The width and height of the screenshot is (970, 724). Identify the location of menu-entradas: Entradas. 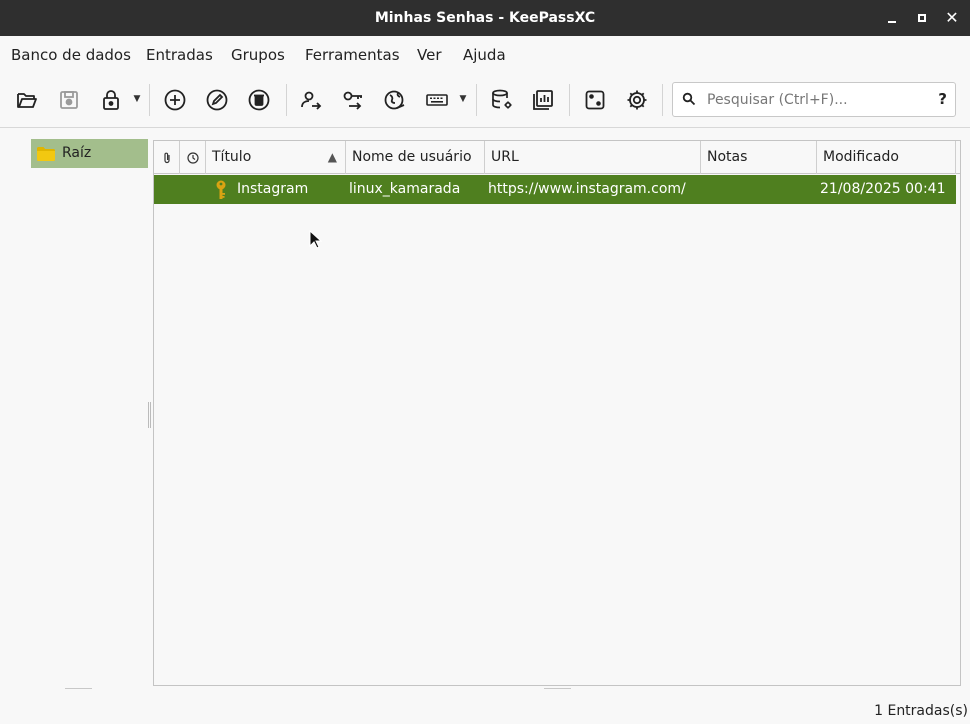
(179, 55).